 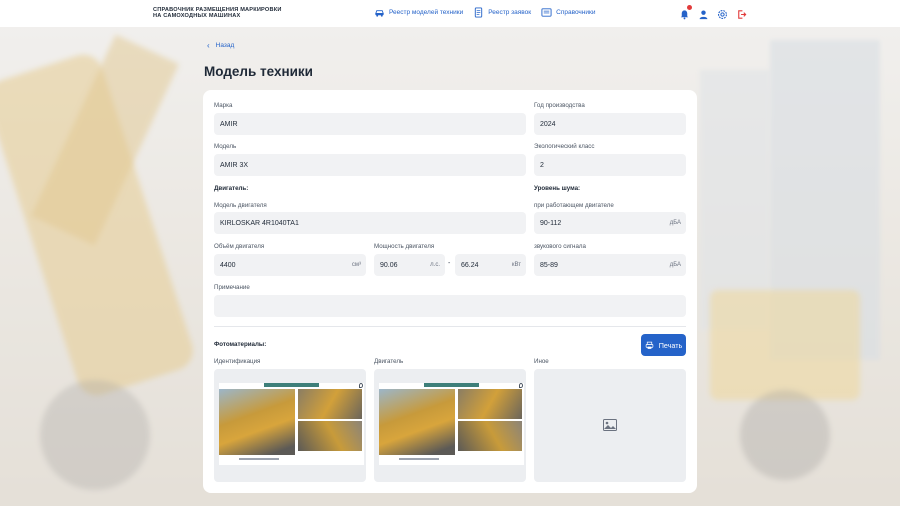 I want to click on settings-icon, so click(x=722, y=13).